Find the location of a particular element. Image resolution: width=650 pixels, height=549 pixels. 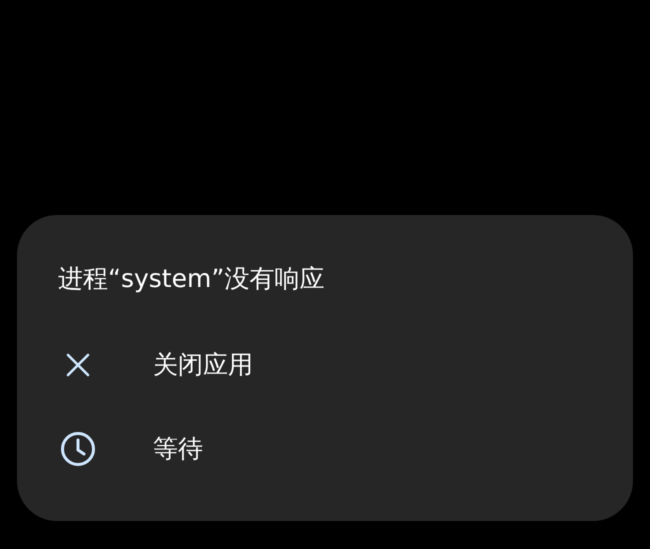

dialog-title: 进程“system”没有响应 is located at coordinates (191, 279).